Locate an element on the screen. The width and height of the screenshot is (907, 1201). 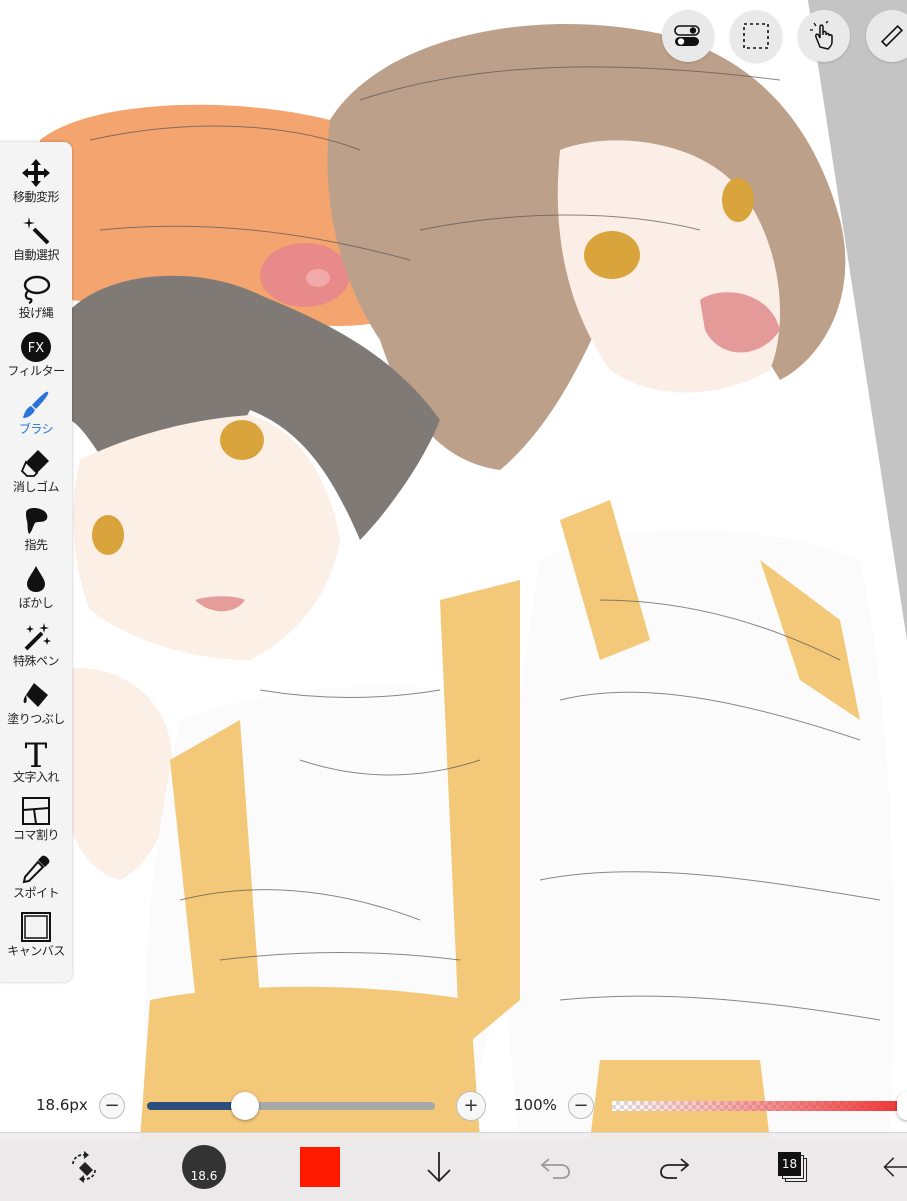
toggle-switch-button is located at coordinates (688, 36).